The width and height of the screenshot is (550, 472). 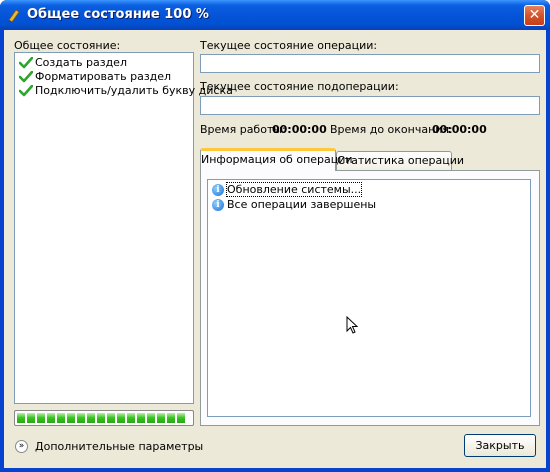 I want to click on app-icon, so click(x=14, y=16).